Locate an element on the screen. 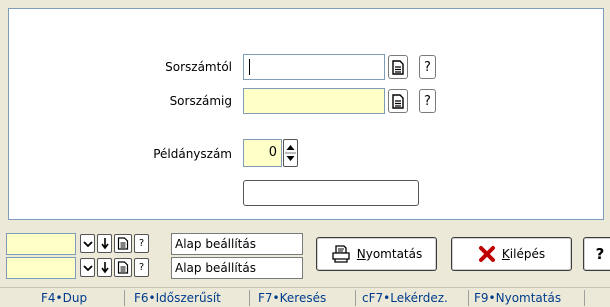 The width and height of the screenshot is (610, 307). preset-2-down-button is located at coordinates (104, 267).